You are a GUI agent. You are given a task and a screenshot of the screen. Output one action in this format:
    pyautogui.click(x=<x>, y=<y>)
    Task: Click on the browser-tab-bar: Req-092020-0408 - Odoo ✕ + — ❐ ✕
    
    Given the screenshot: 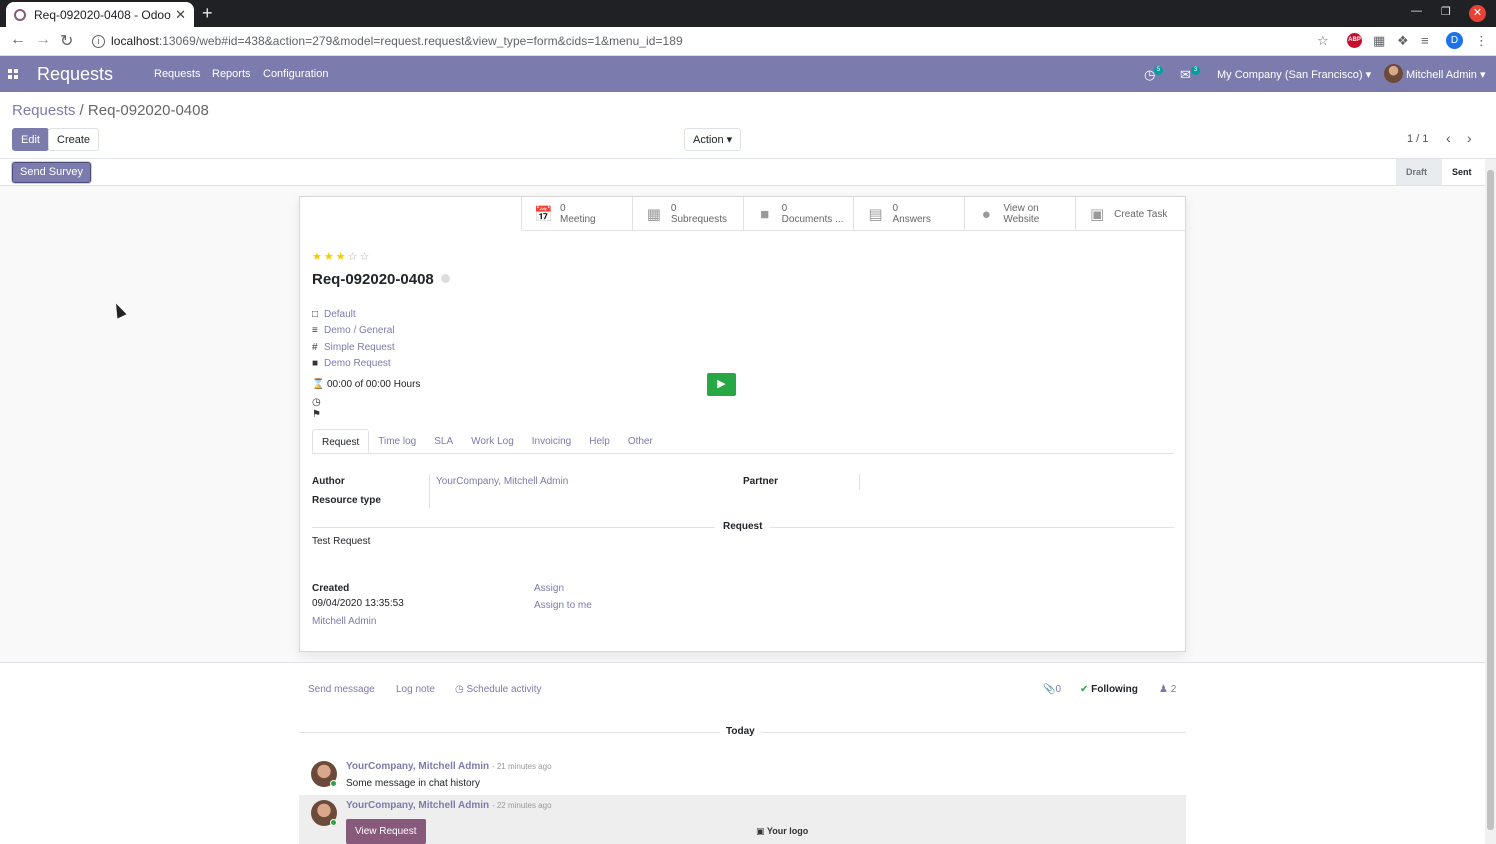 What is the action you would take?
    pyautogui.click(x=748, y=13)
    